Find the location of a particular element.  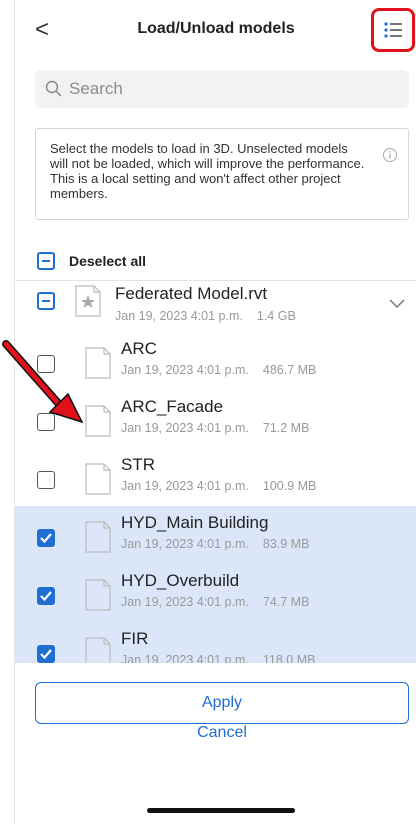

model-size: 100.9 MB is located at coordinates (289, 486).